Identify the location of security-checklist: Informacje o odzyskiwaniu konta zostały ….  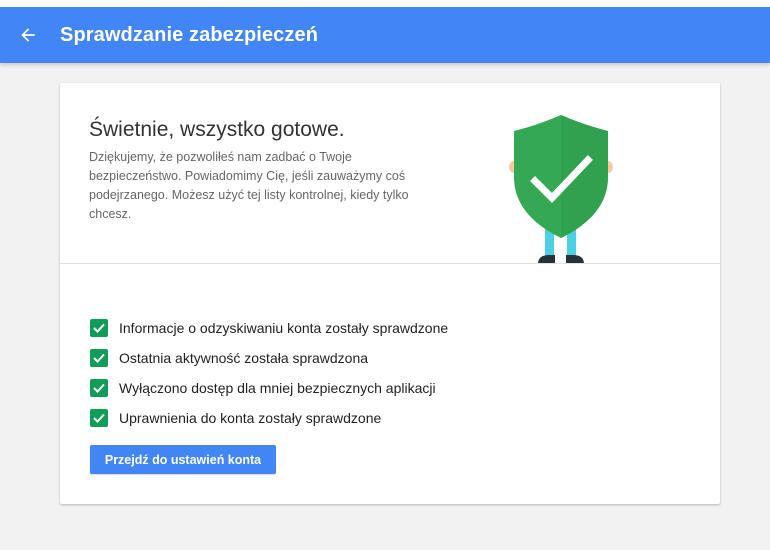
(269, 373).